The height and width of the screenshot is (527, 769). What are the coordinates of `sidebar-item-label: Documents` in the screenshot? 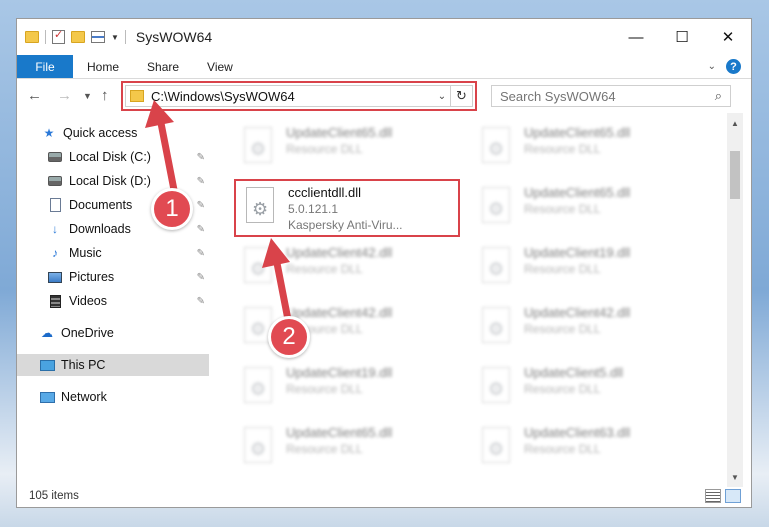 It's located at (101, 205).